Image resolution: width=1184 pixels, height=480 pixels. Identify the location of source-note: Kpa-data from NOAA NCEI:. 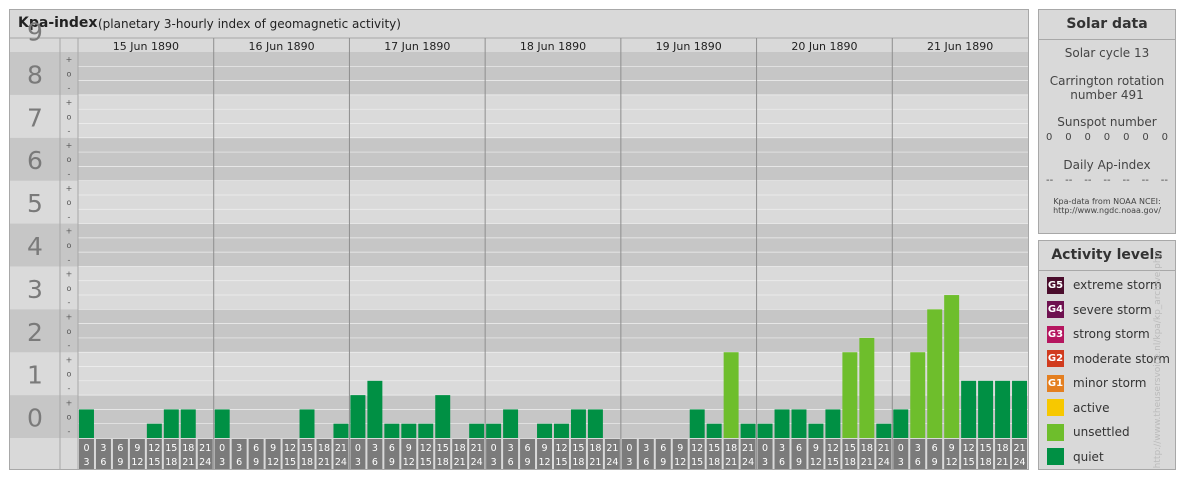
(1107, 201).